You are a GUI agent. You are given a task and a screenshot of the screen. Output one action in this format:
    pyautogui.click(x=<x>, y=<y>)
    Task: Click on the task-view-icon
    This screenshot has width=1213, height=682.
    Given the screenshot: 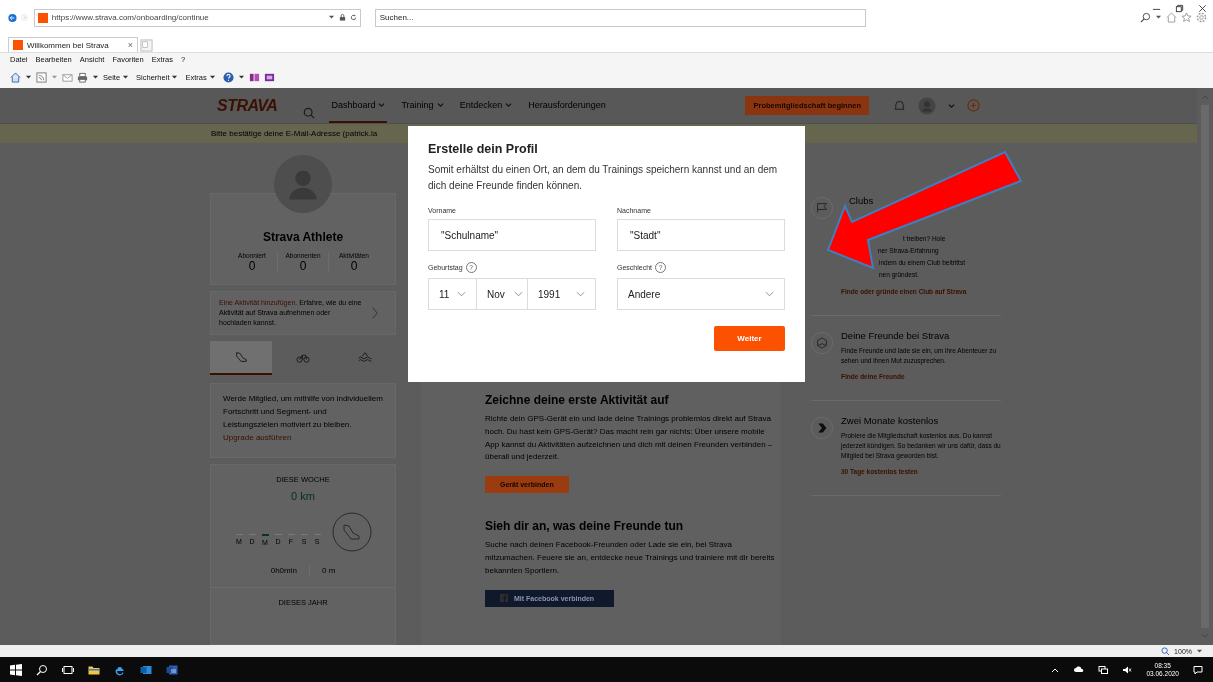 What is the action you would take?
    pyautogui.click(x=68, y=669)
    